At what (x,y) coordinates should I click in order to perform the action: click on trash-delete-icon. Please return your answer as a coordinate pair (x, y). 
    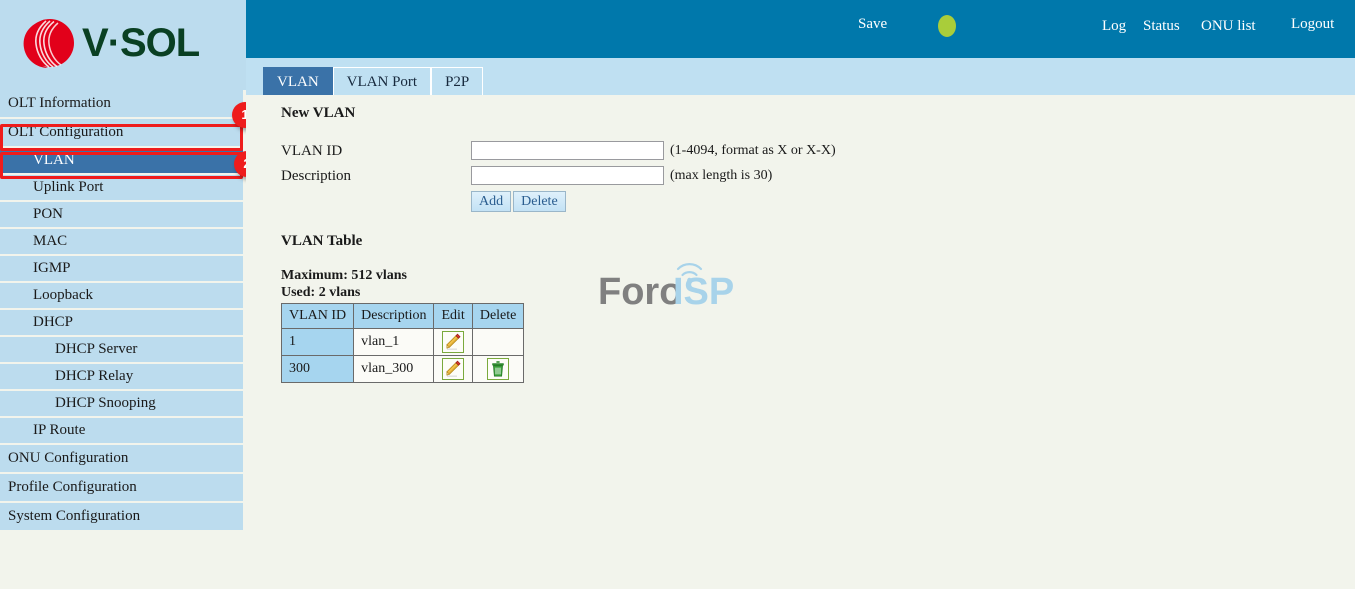
    Looking at the image, I should click on (498, 369).